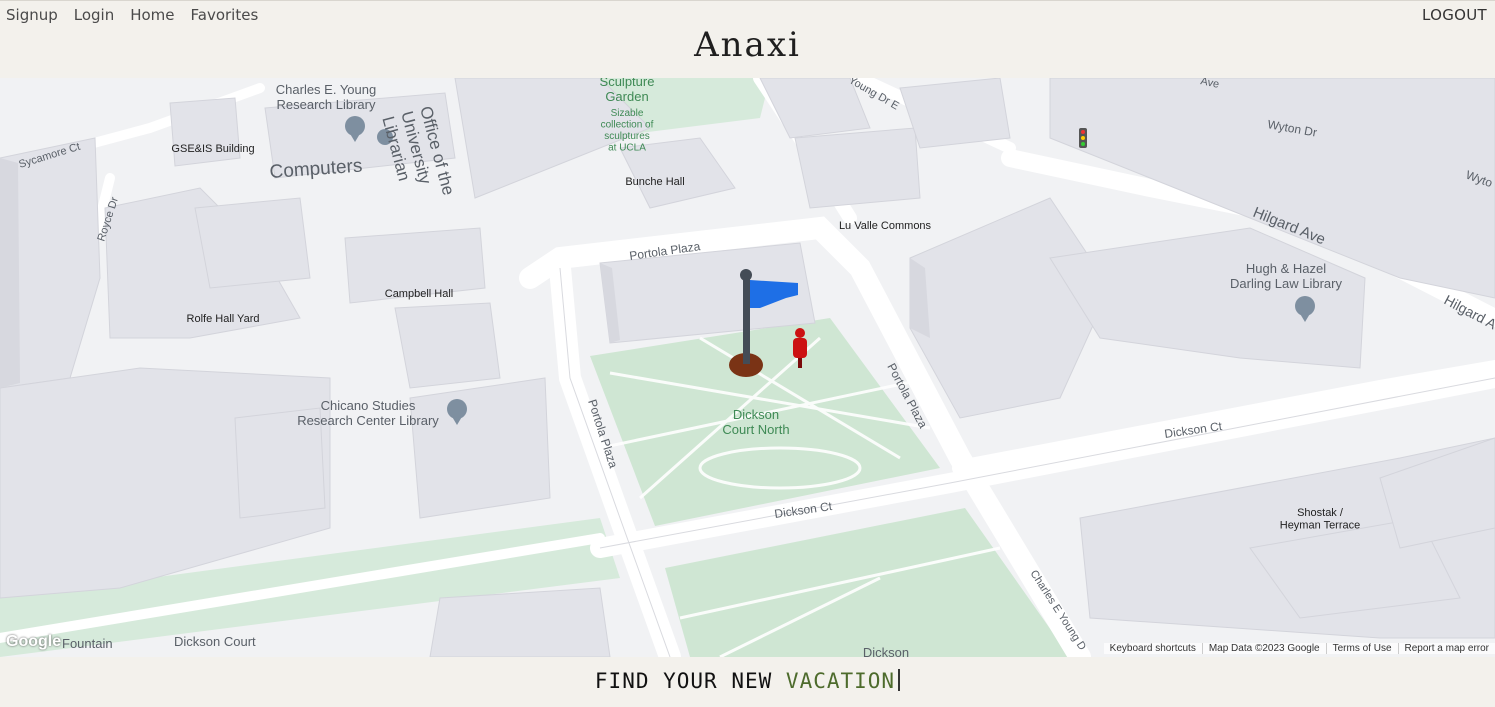 The height and width of the screenshot is (707, 1495). Describe the element at coordinates (1153, 648) in the screenshot. I see `keyboard-shortcuts-link: Keyboard shortcuts` at that location.